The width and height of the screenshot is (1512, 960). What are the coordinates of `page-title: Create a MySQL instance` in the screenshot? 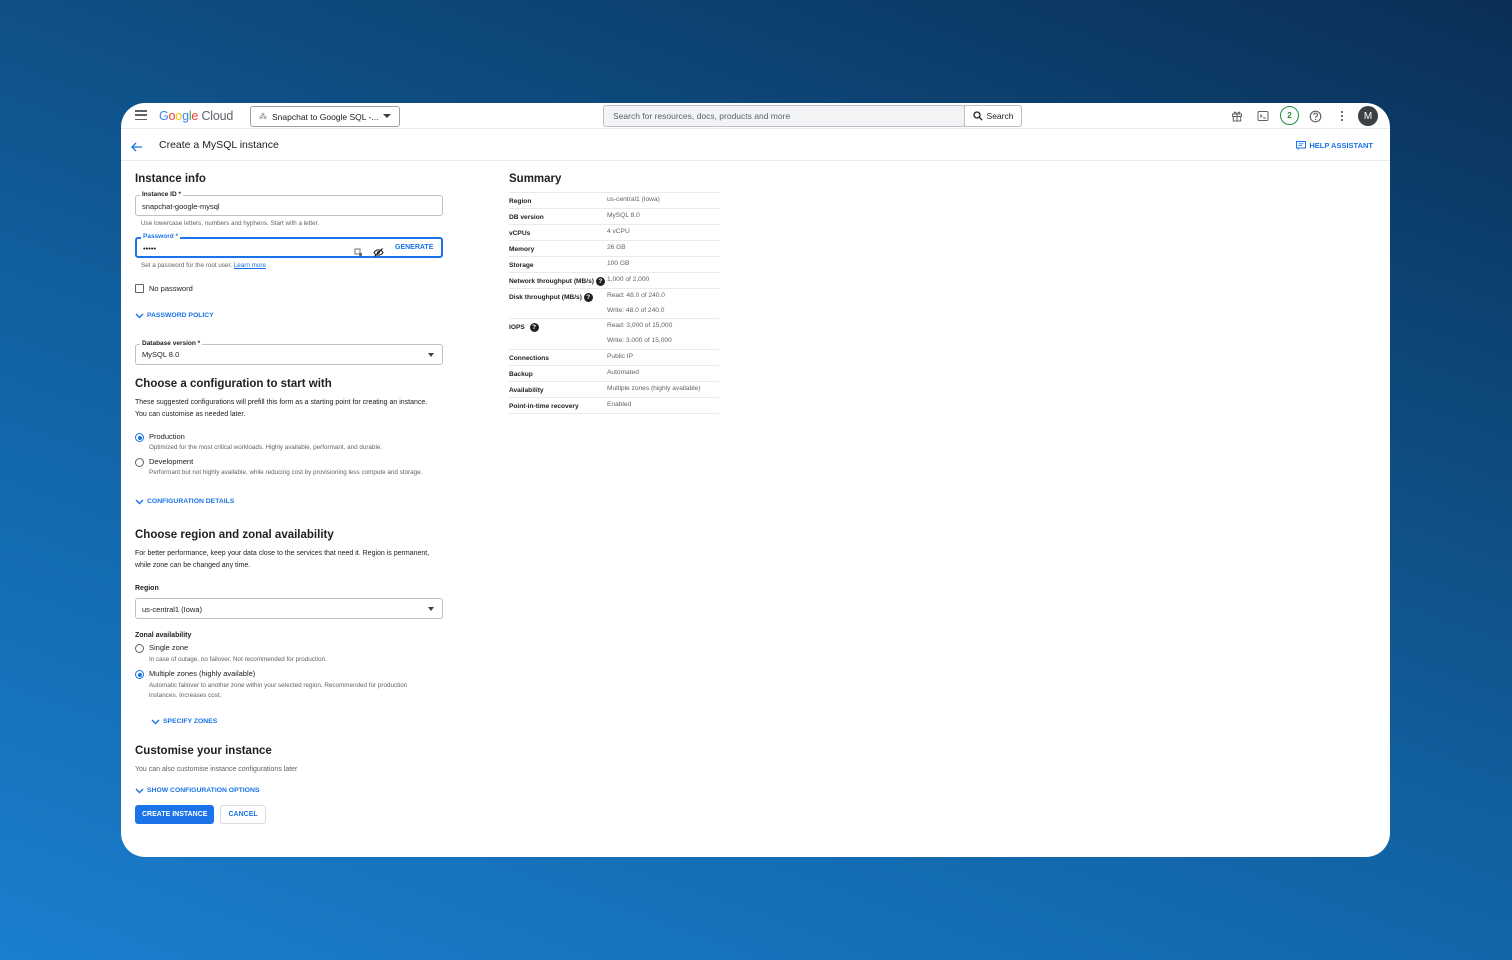 It's located at (219, 145).